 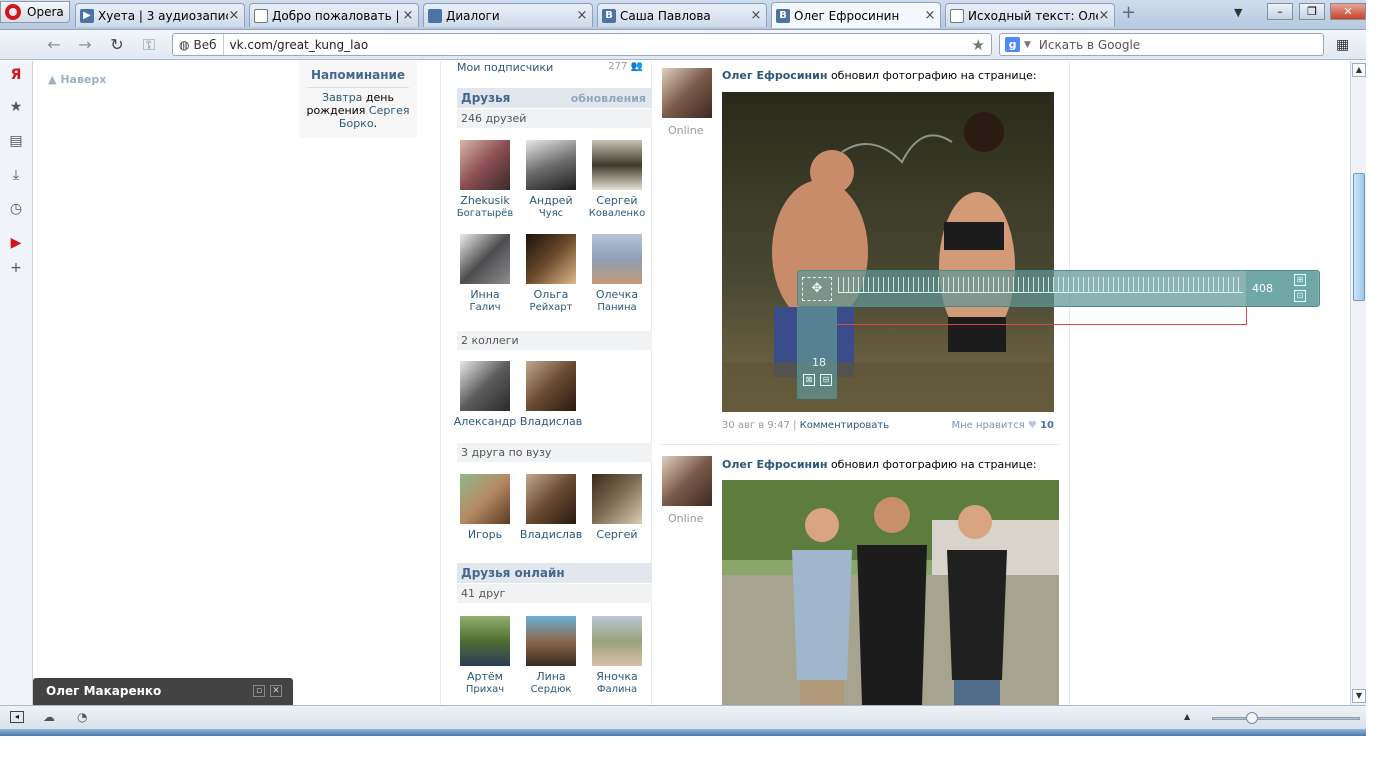 What do you see at coordinates (103, 691) in the screenshot?
I see `chat-contact-name: Олег Макаренко` at bounding box center [103, 691].